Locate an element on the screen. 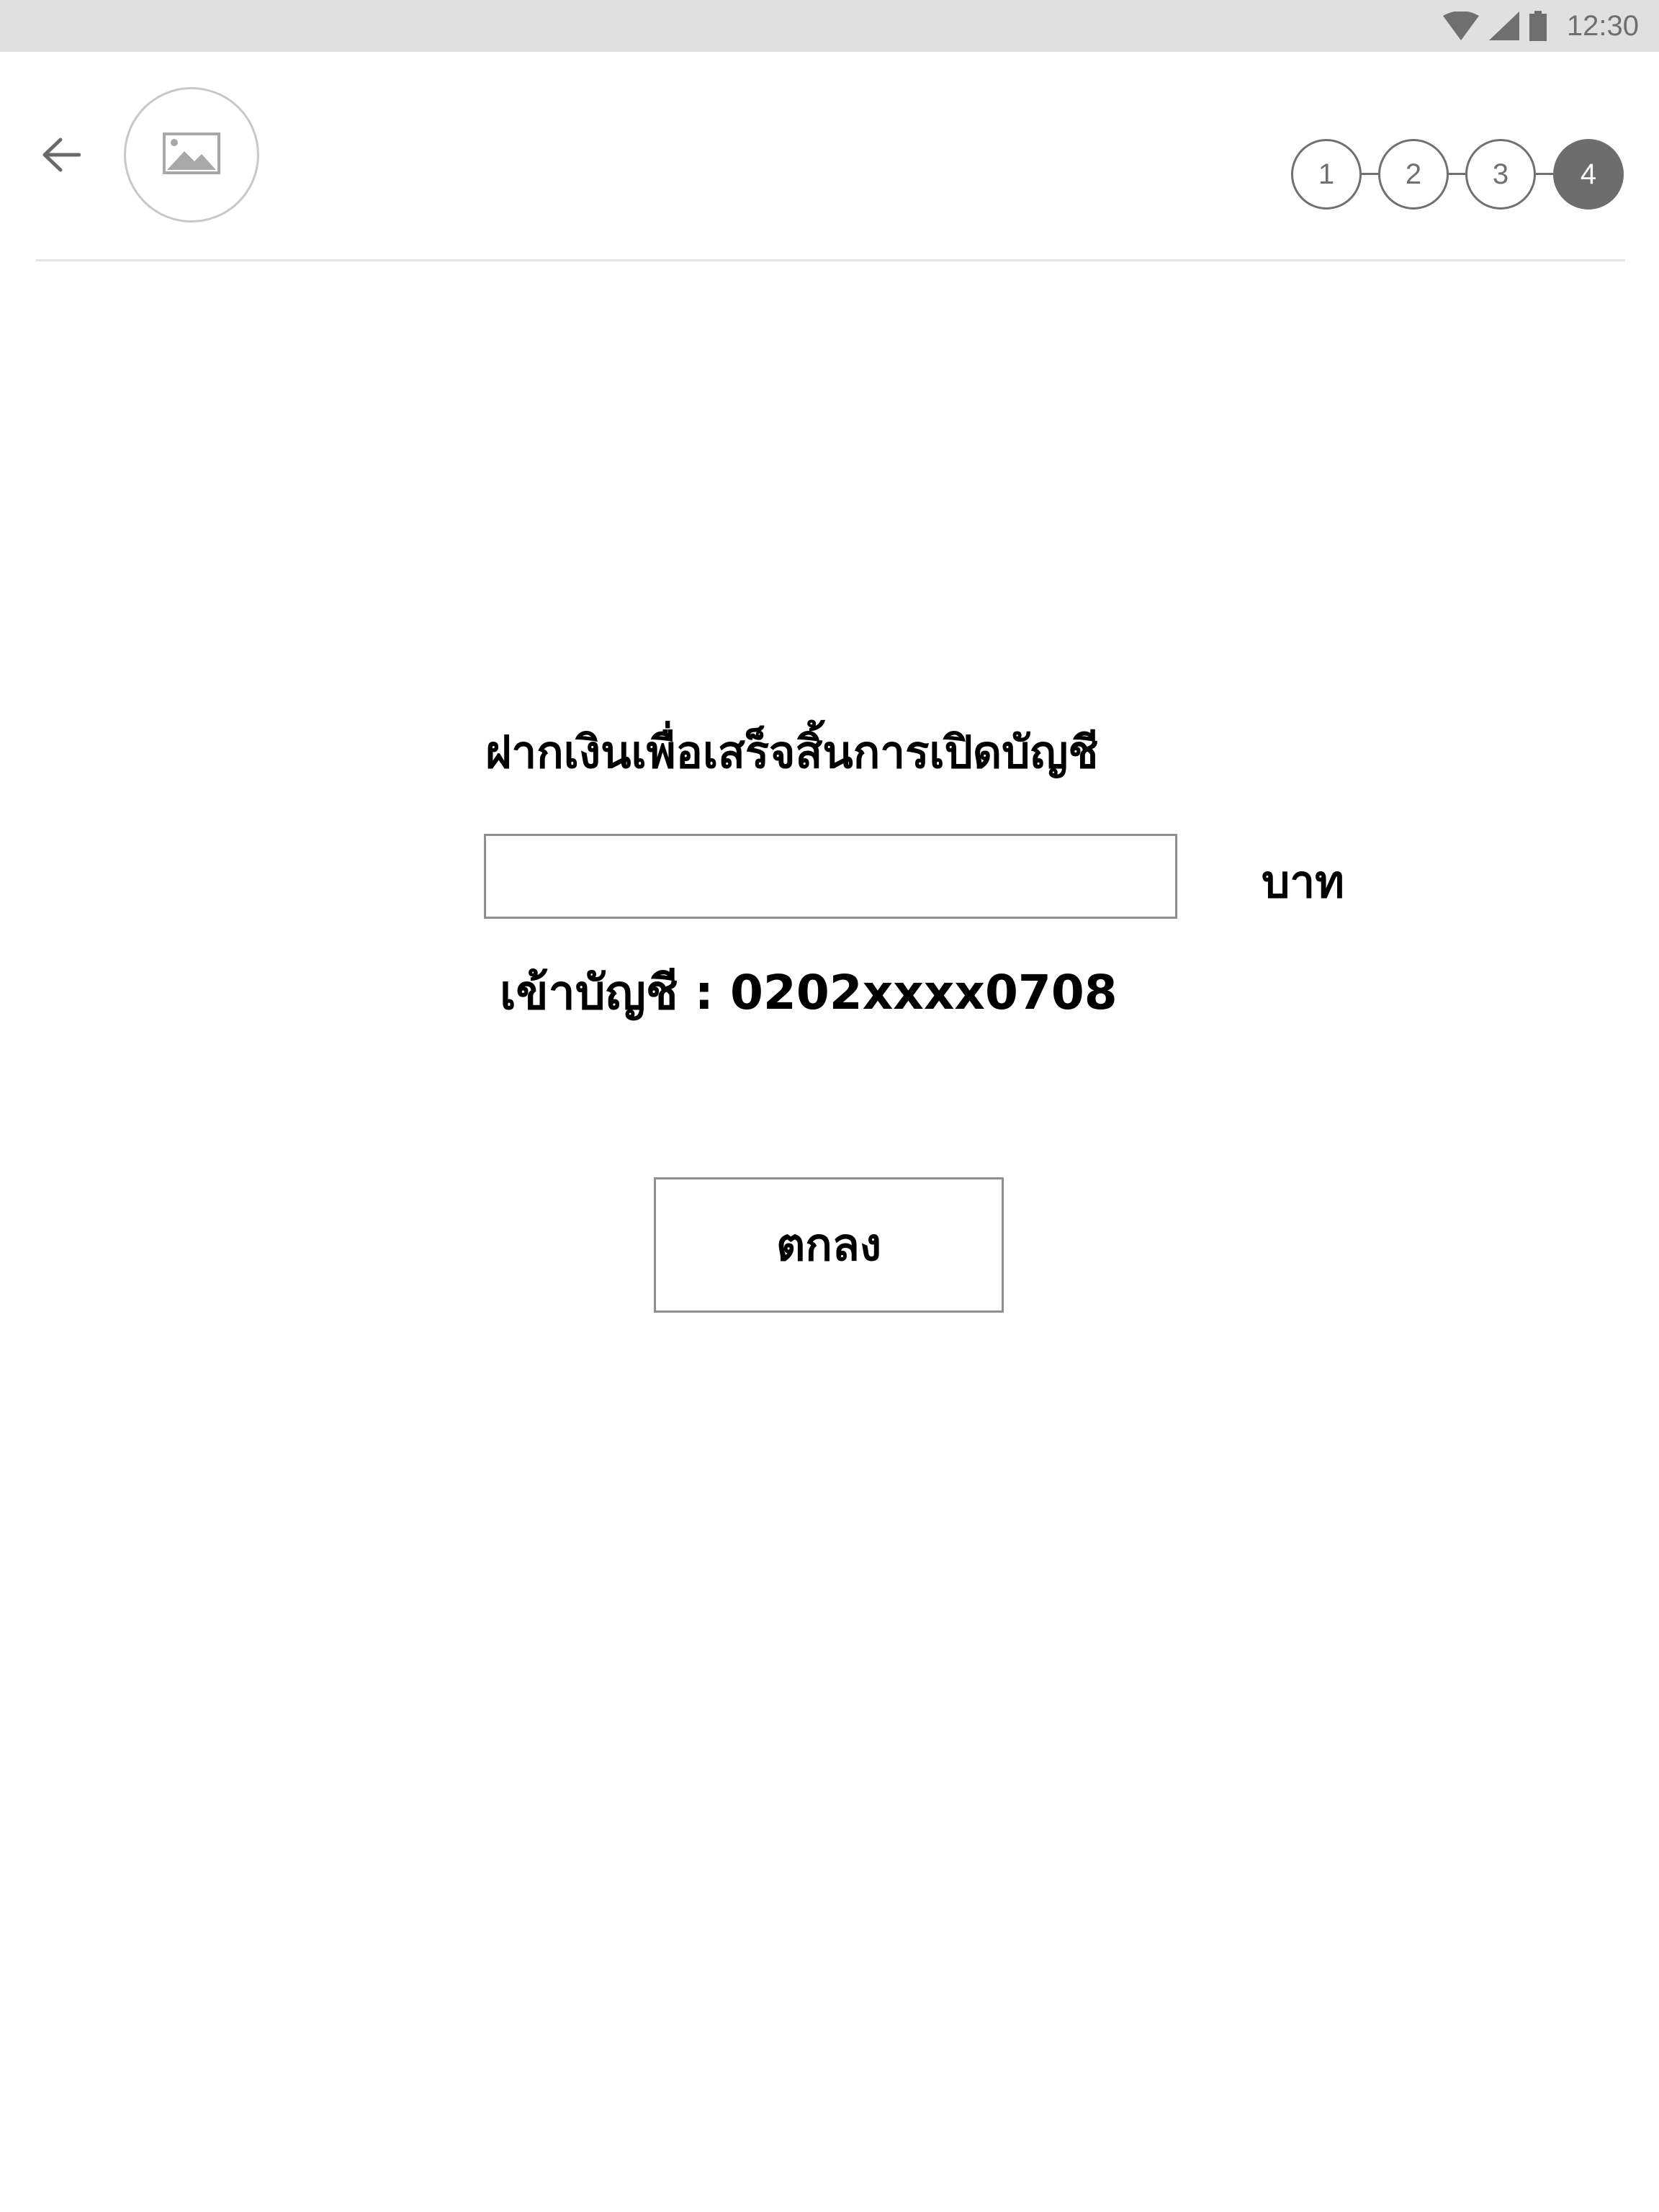 The height and width of the screenshot is (2212, 1659). status-time: 12:30 is located at coordinates (1602, 25).